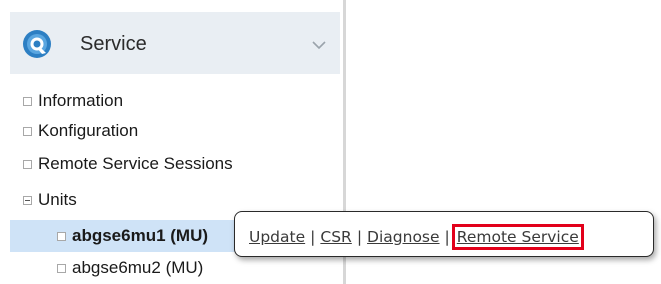 The image size is (661, 284). I want to click on remote-service-link: Remote Service, so click(518, 237).